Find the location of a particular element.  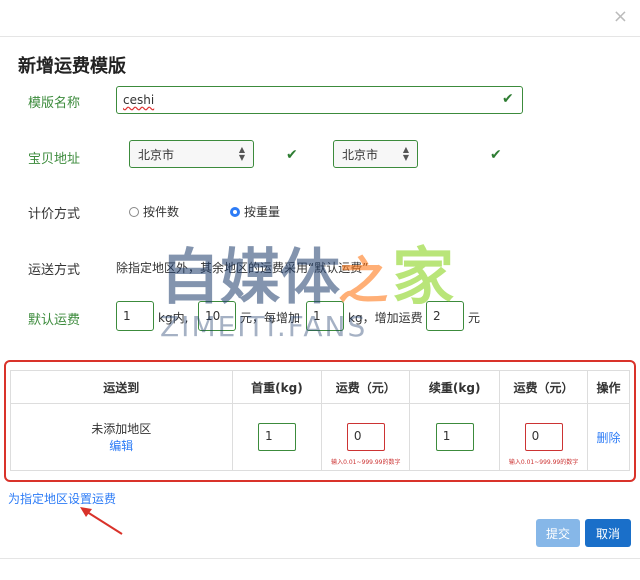

column-header: 运送到 is located at coordinates (121, 387).